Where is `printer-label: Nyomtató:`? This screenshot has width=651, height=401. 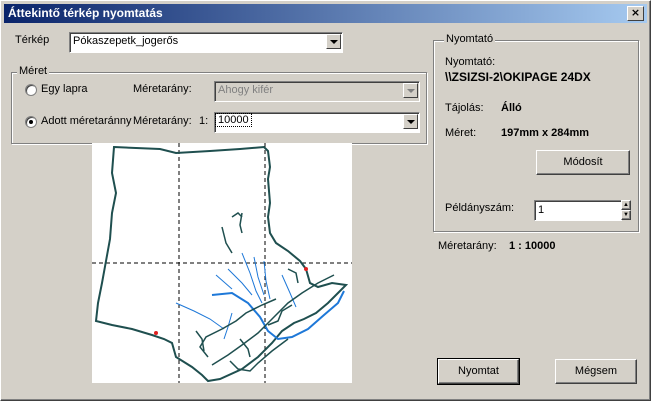 printer-label: Nyomtató: is located at coordinates (470, 62).